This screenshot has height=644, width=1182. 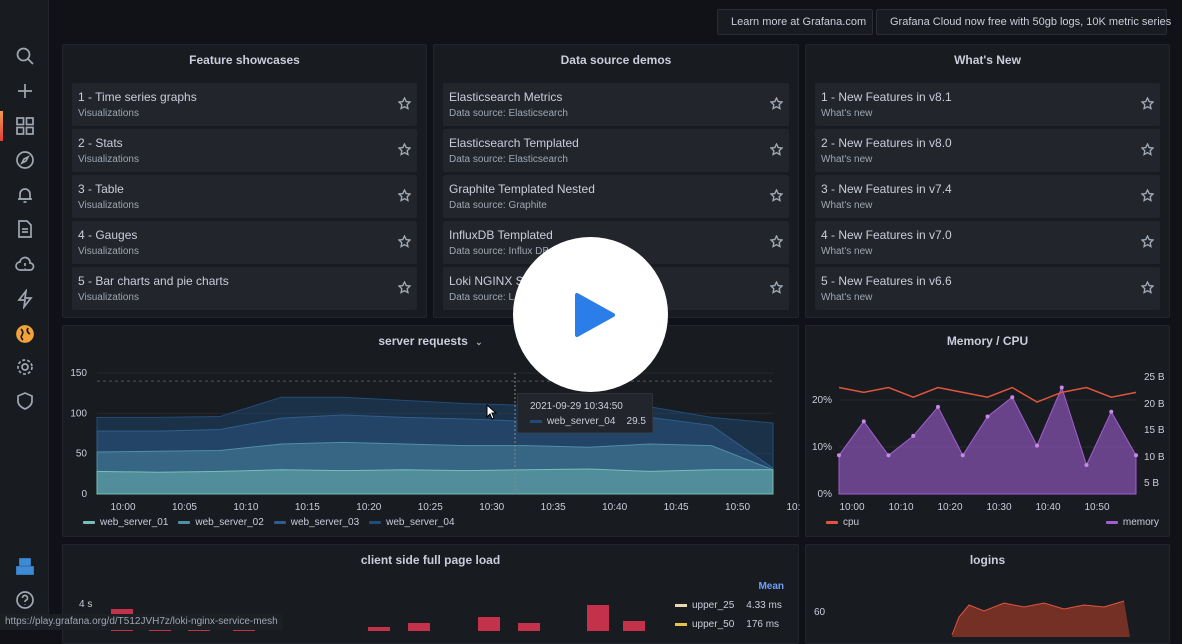 I want to click on list-item-subtitle: Visualizations, so click(x=108, y=205).